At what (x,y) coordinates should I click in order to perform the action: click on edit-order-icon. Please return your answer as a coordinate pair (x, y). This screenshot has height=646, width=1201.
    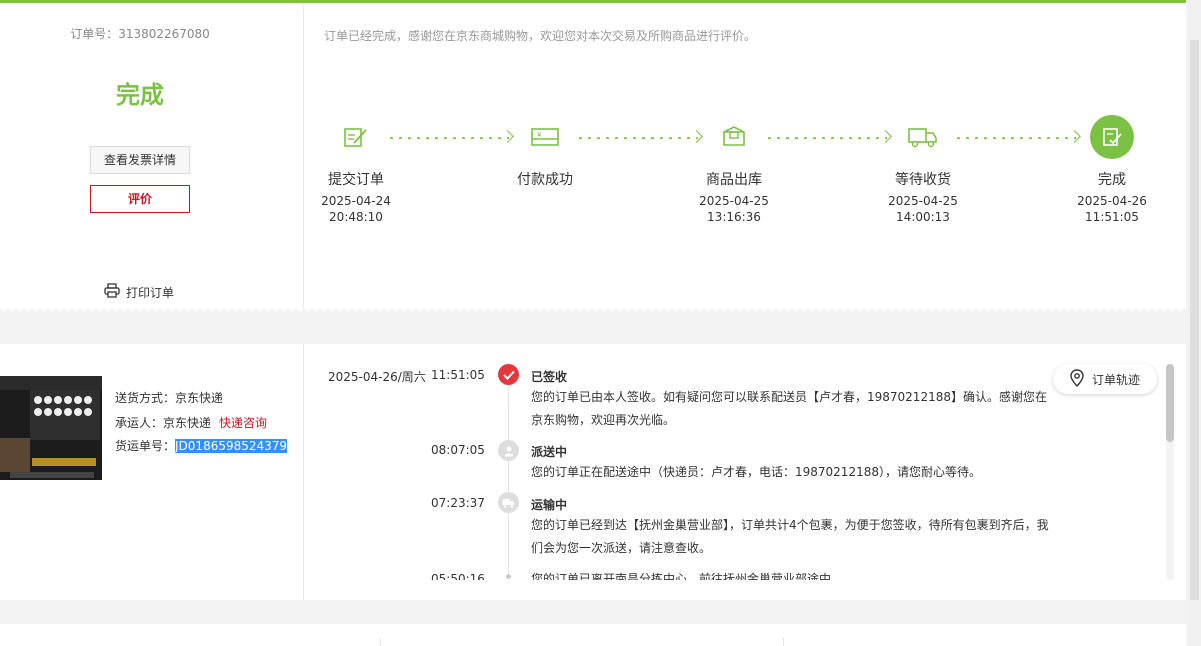
    Looking at the image, I should click on (356, 137).